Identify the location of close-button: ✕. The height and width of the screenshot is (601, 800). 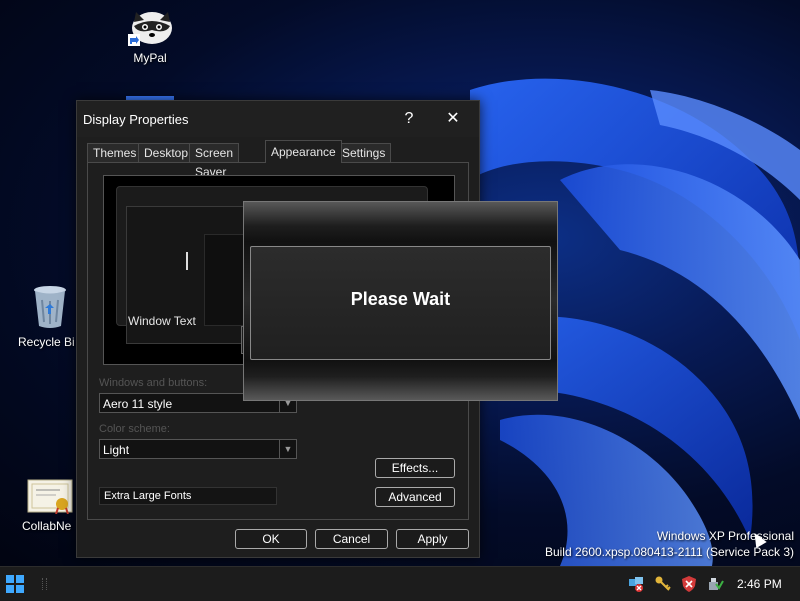
(453, 119).